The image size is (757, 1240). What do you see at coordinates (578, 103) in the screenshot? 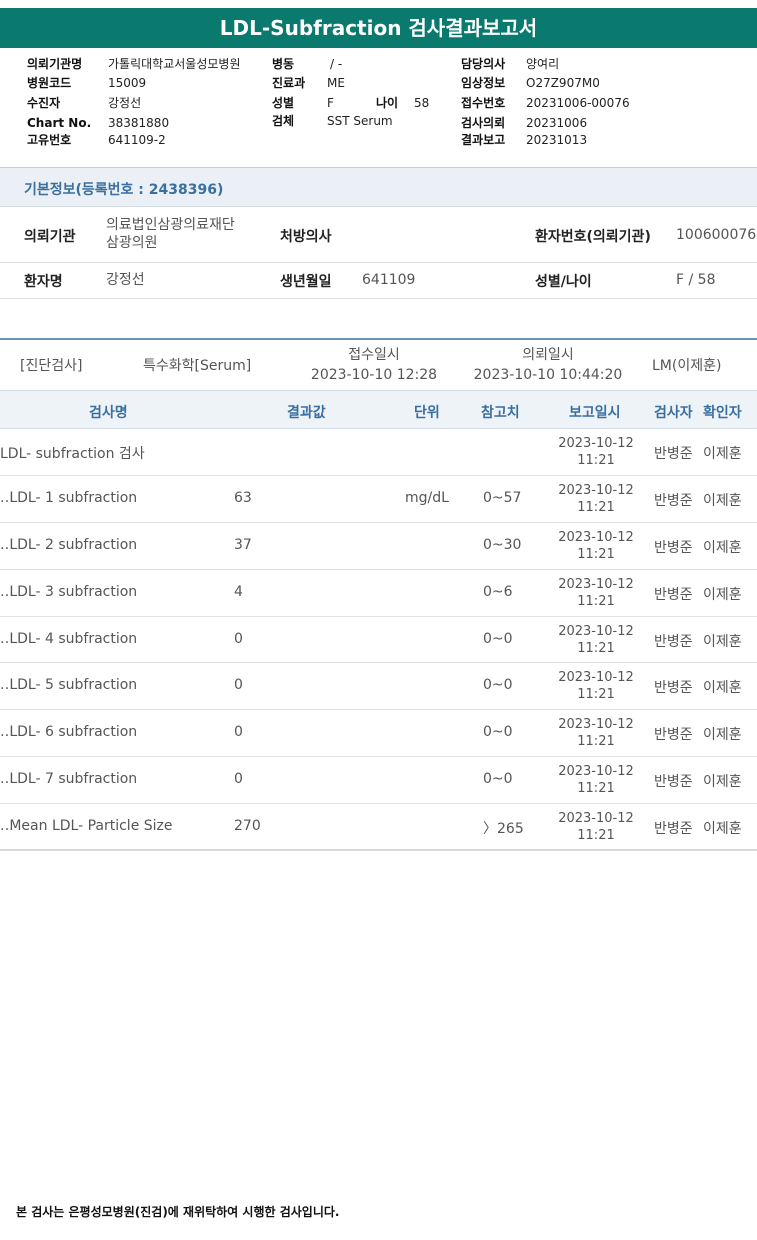
I see `receipt-no-value: 20231006-00076` at bounding box center [578, 103].